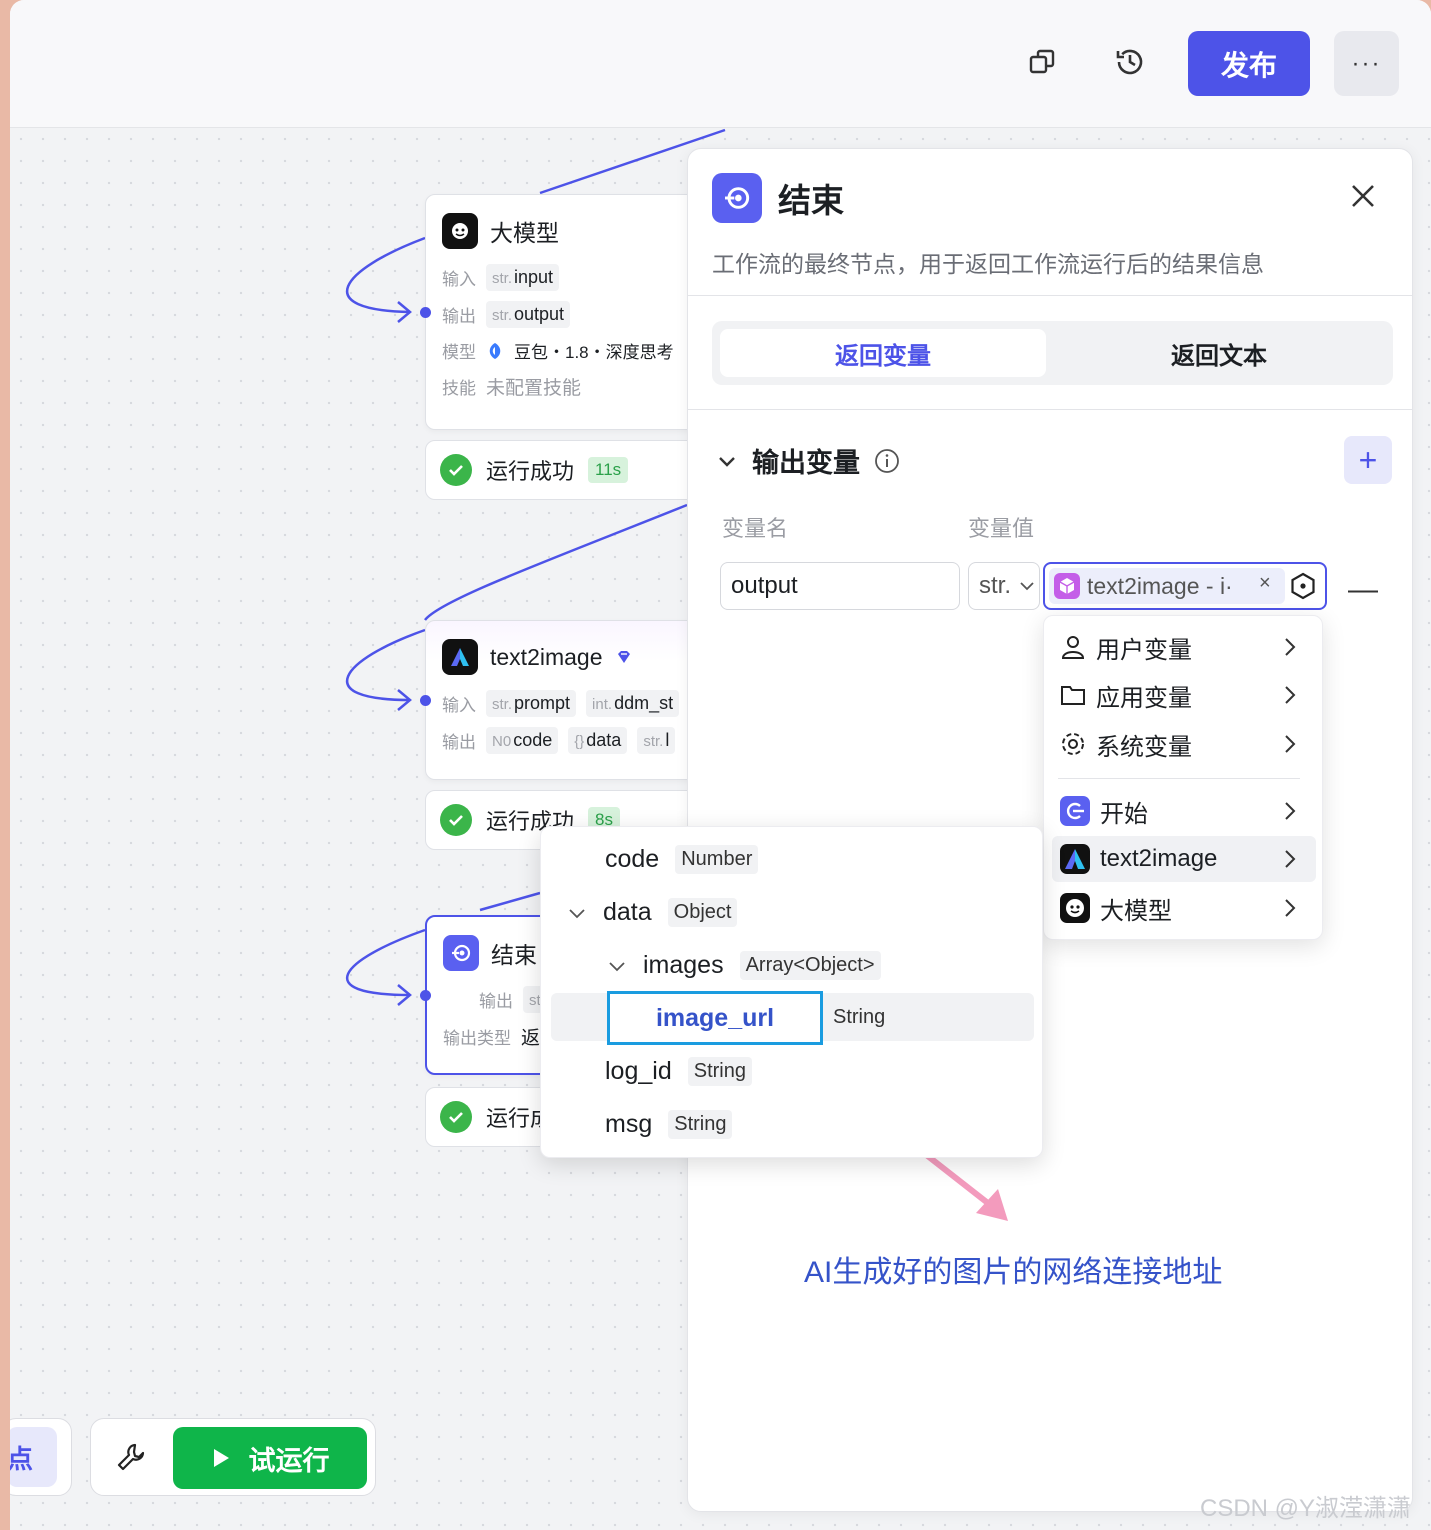 This screenshot has width=1431, height=1530. I want to click on success-icon, so click(456, 820).